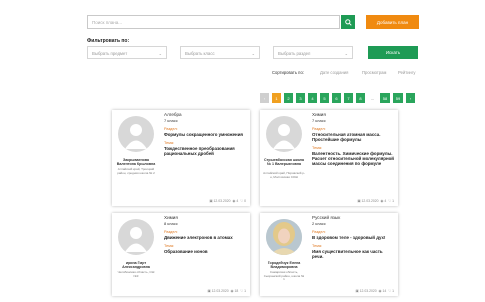 The width and height of the screenshot is (485, 302). I want to click on filter-label: Фильтровать по:, so click(108, 41).